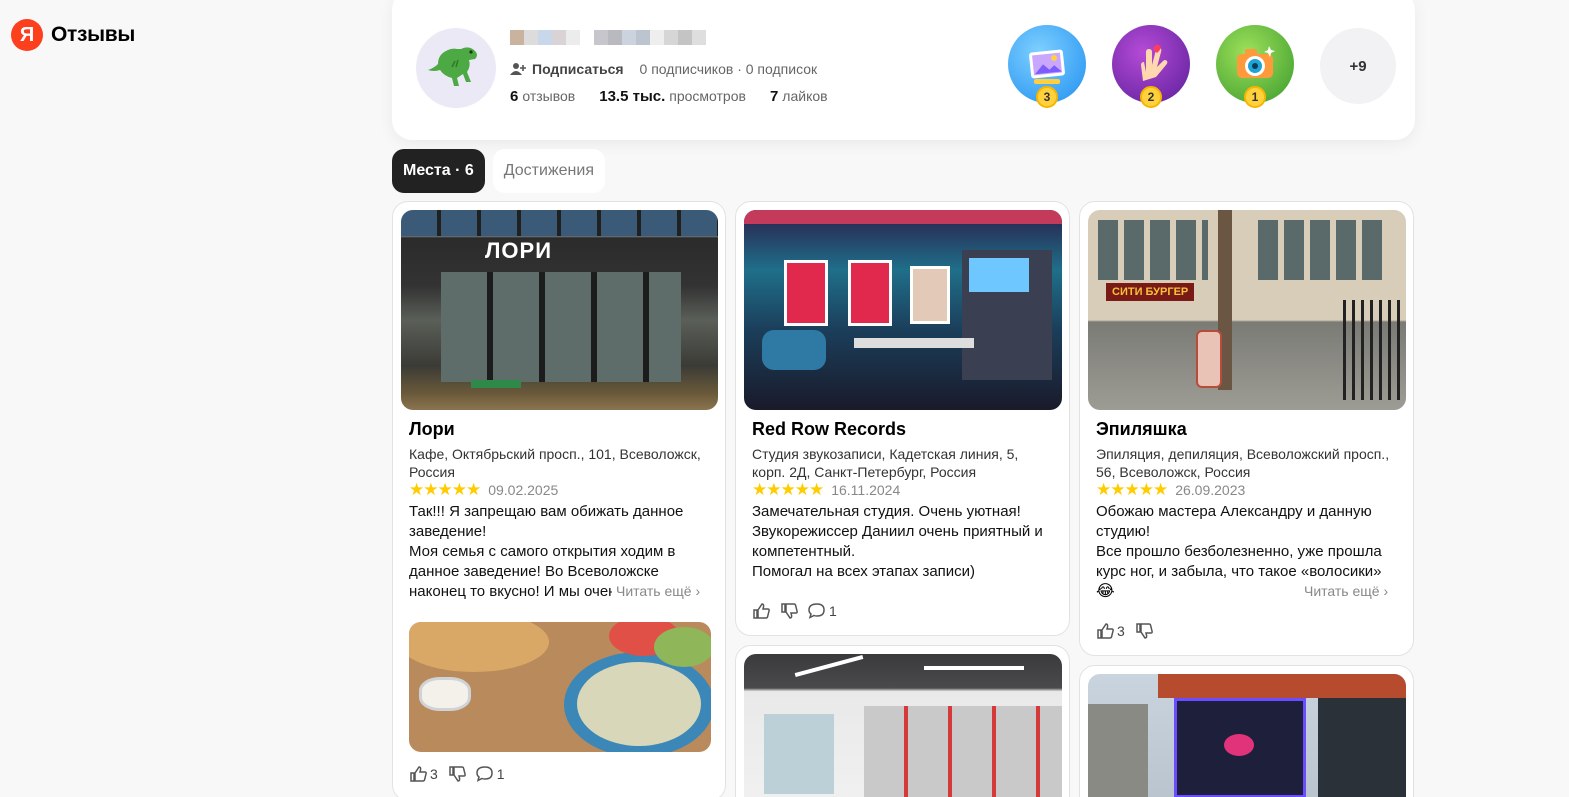  I want to click on badge-count: 2, so click(1151, 97).